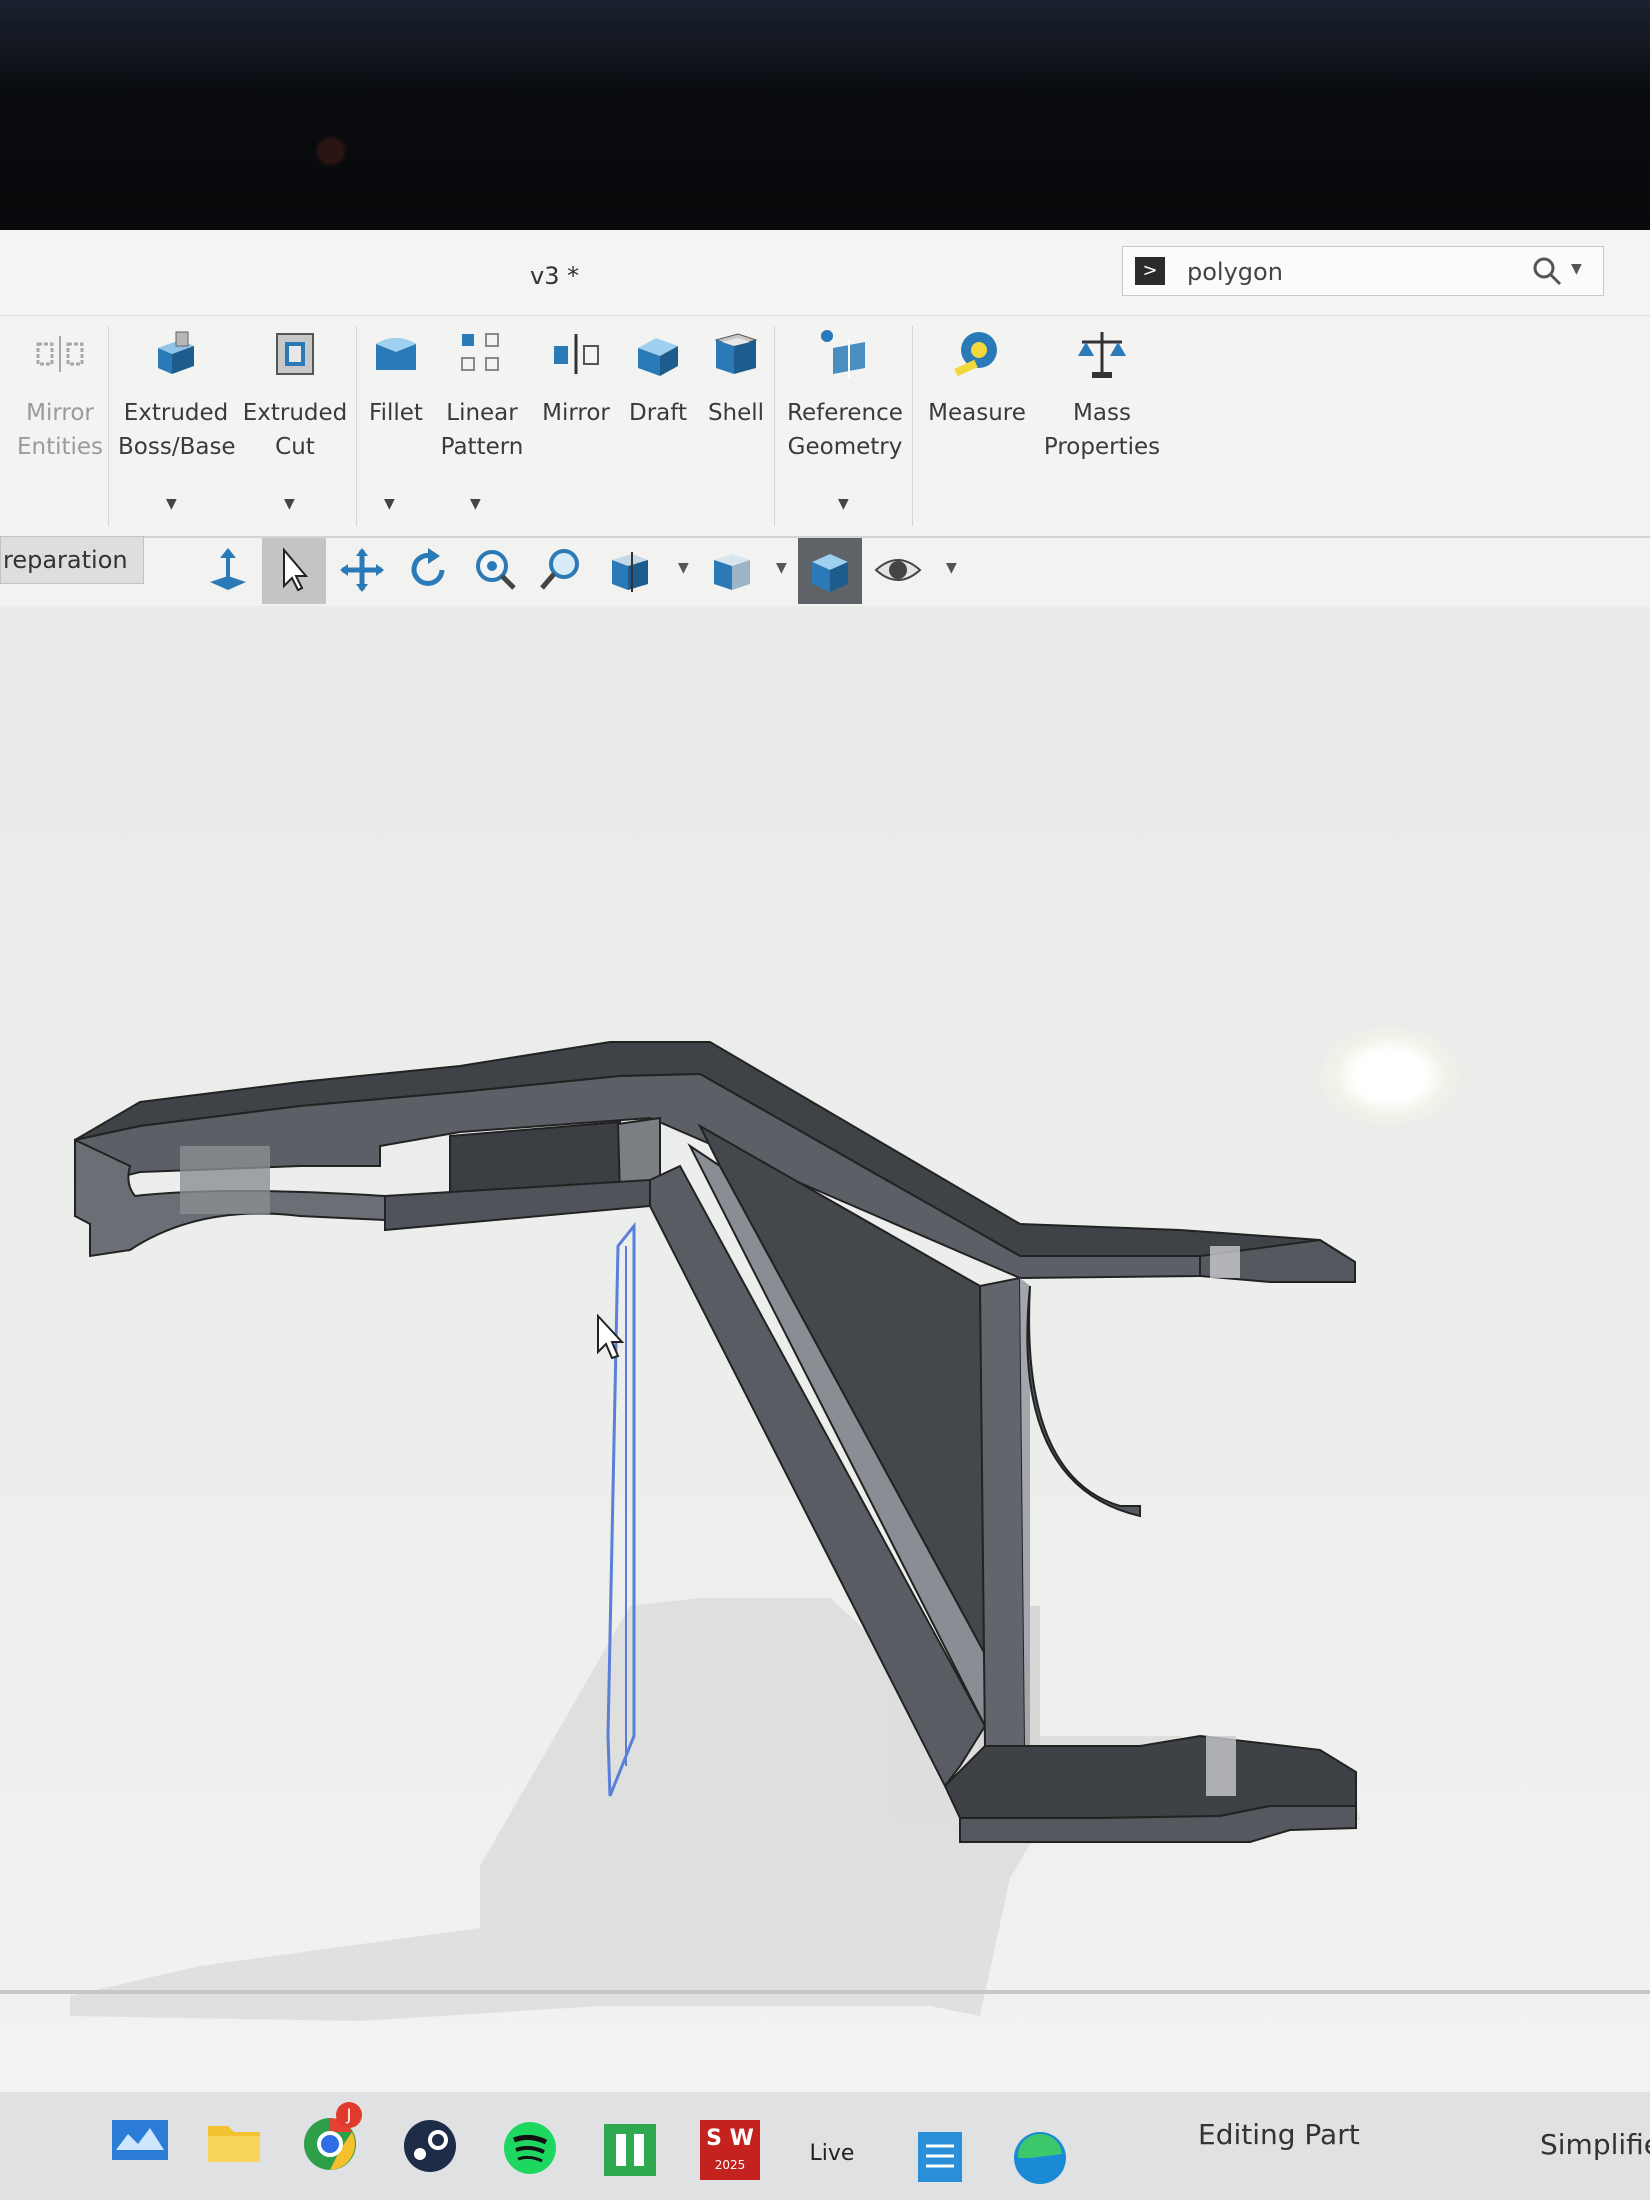  Describe the element at coordinates (1150, 271) in the screenshot. I see `command-prompt-icon: >` at that location.